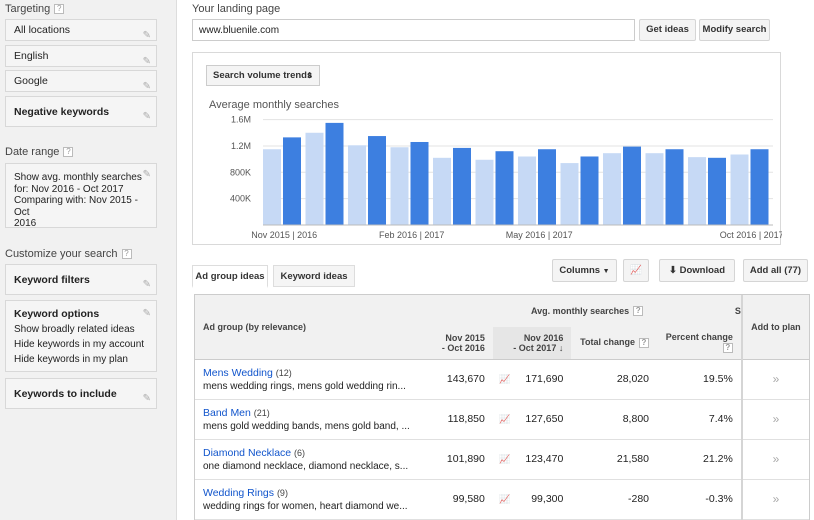  Describe the element at coordinates (561, 347) in the screenshot. I see `sort-down-arrow-icon: ↓` at that location.